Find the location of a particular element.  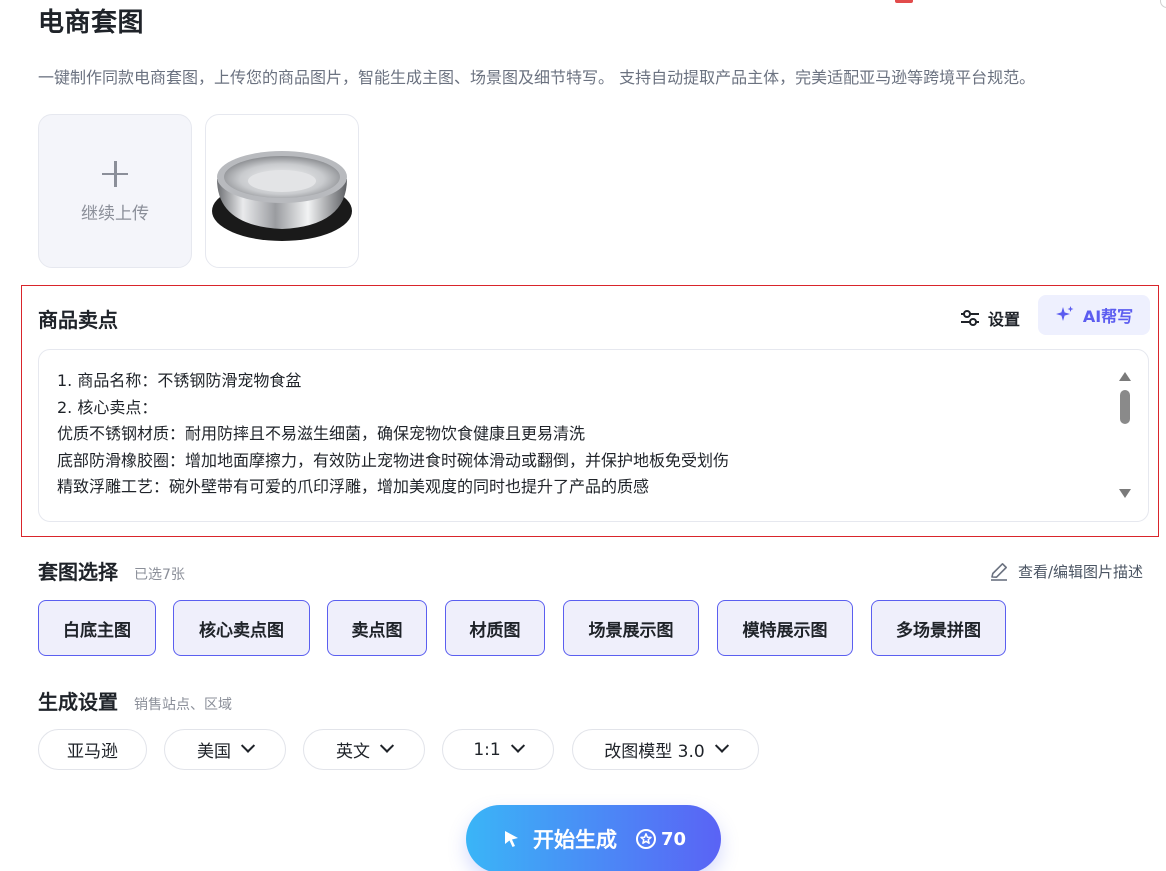

chip-material: 材质图 is located at coordinates (495, 628).